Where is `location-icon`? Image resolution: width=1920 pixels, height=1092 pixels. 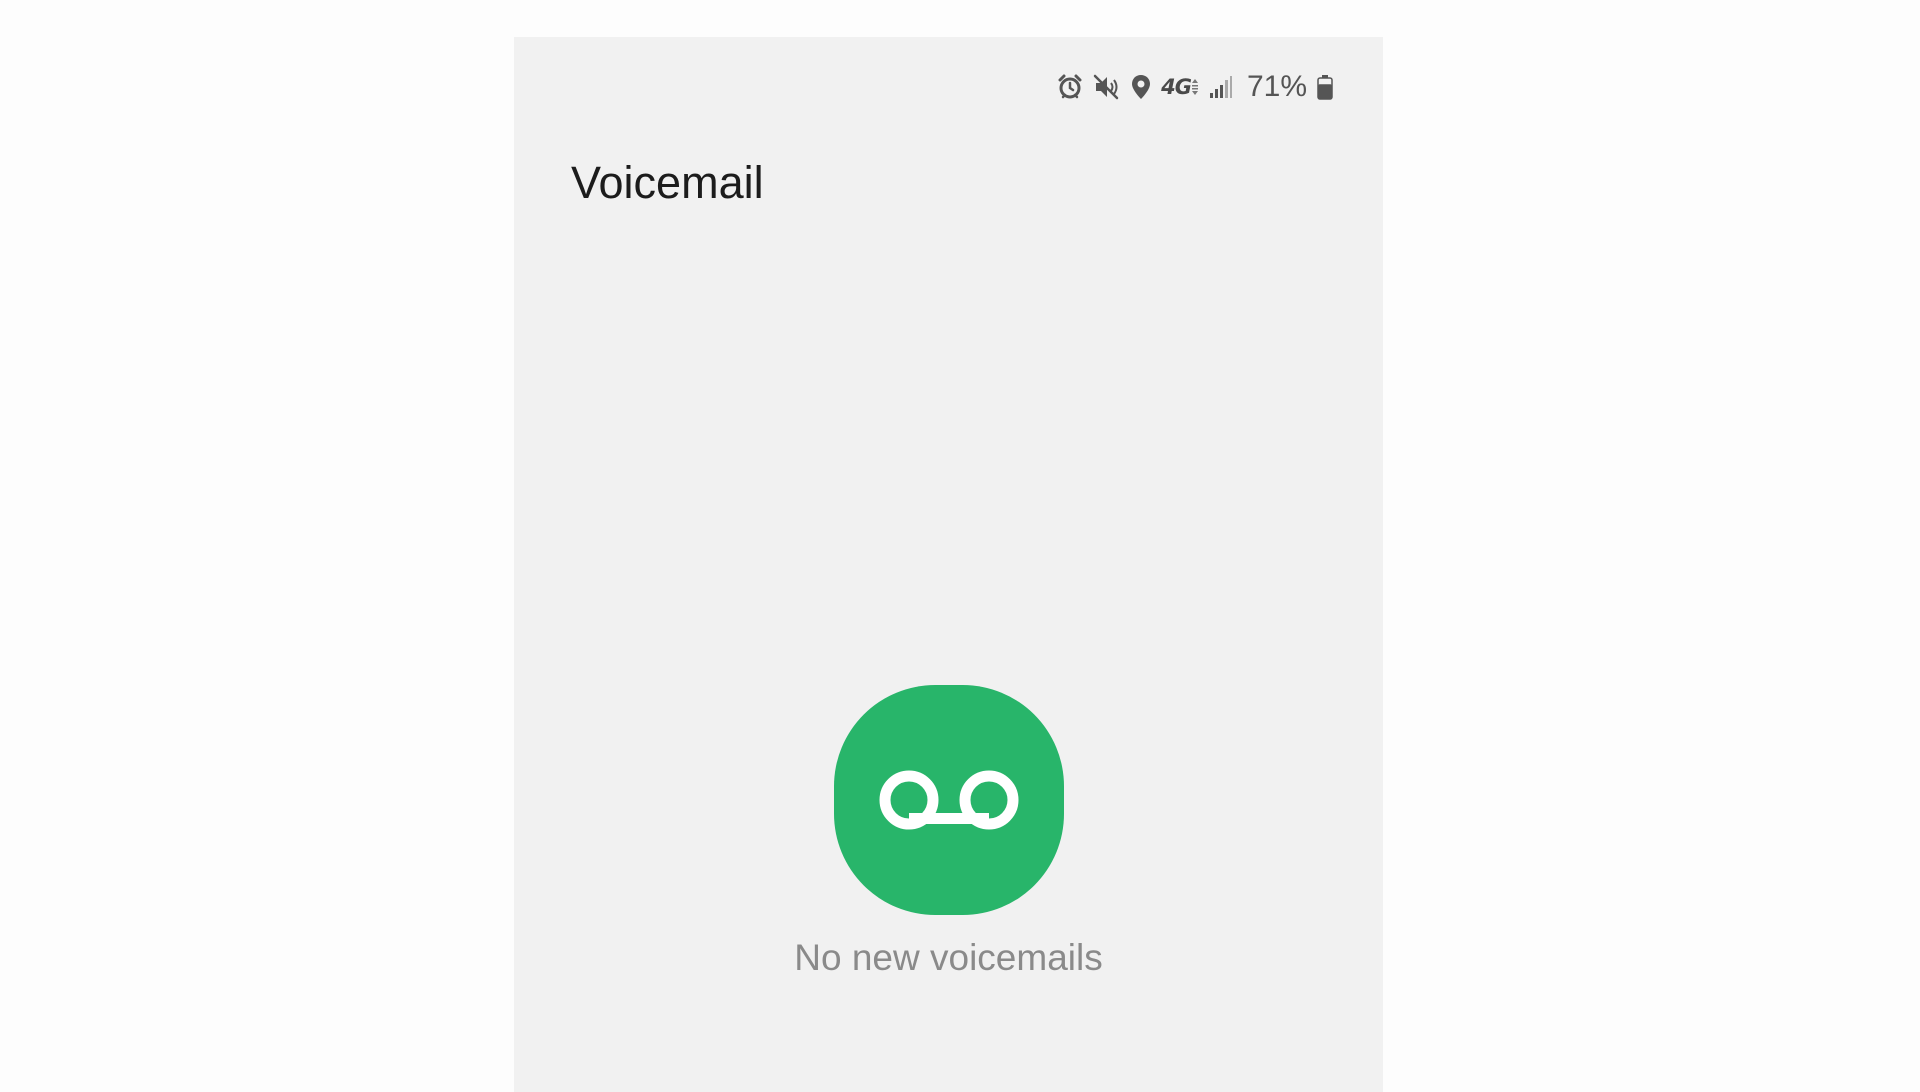 location-icon is located at coordinates (1141, 87).